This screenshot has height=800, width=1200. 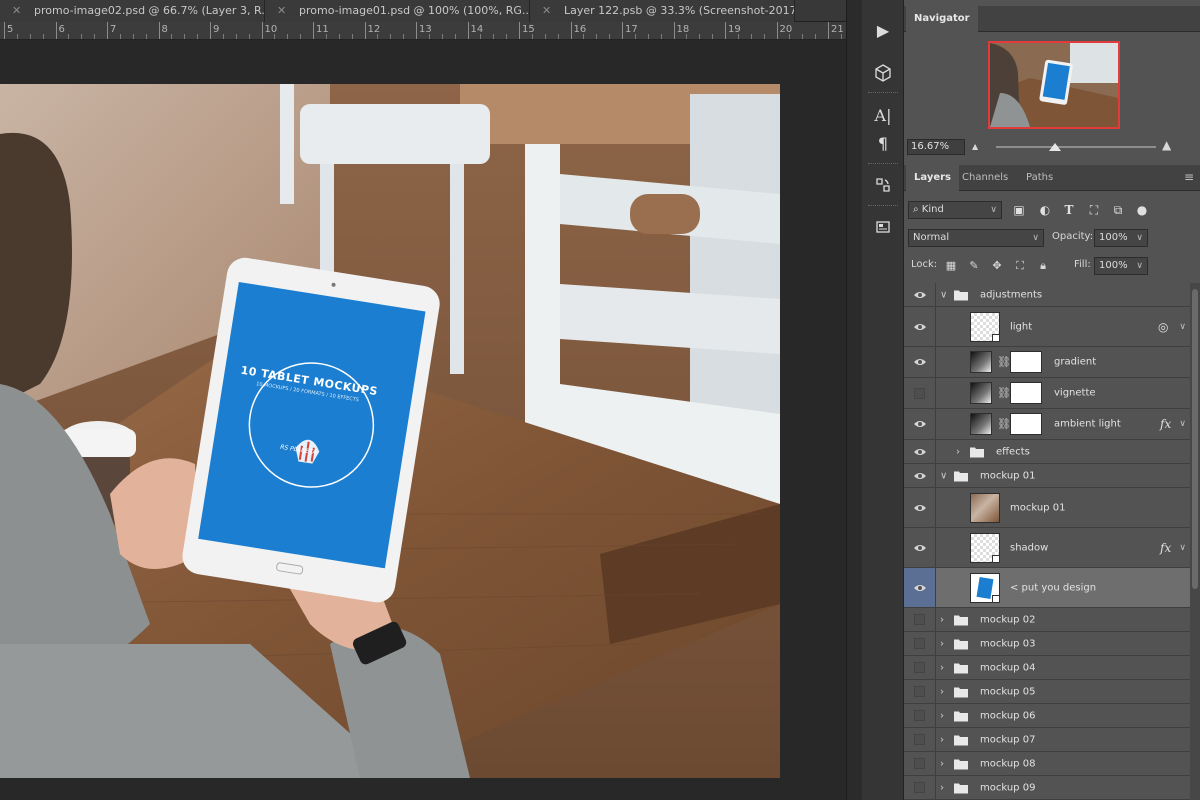 What do you see at coordinates (1047, 393) in the screenshot?
I see `layer-row: ⛓ vignette` at bounding box center [1047, 393].